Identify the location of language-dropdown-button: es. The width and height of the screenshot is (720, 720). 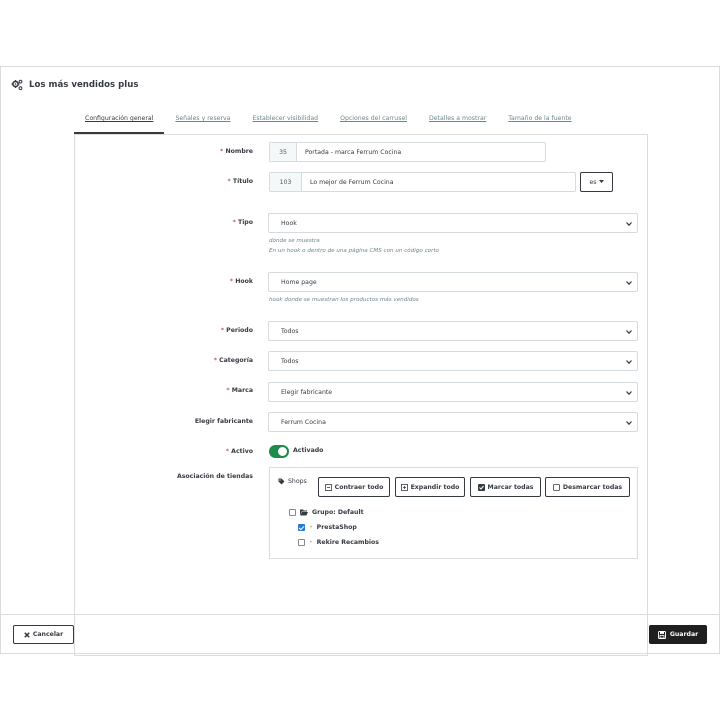
(596, 182).